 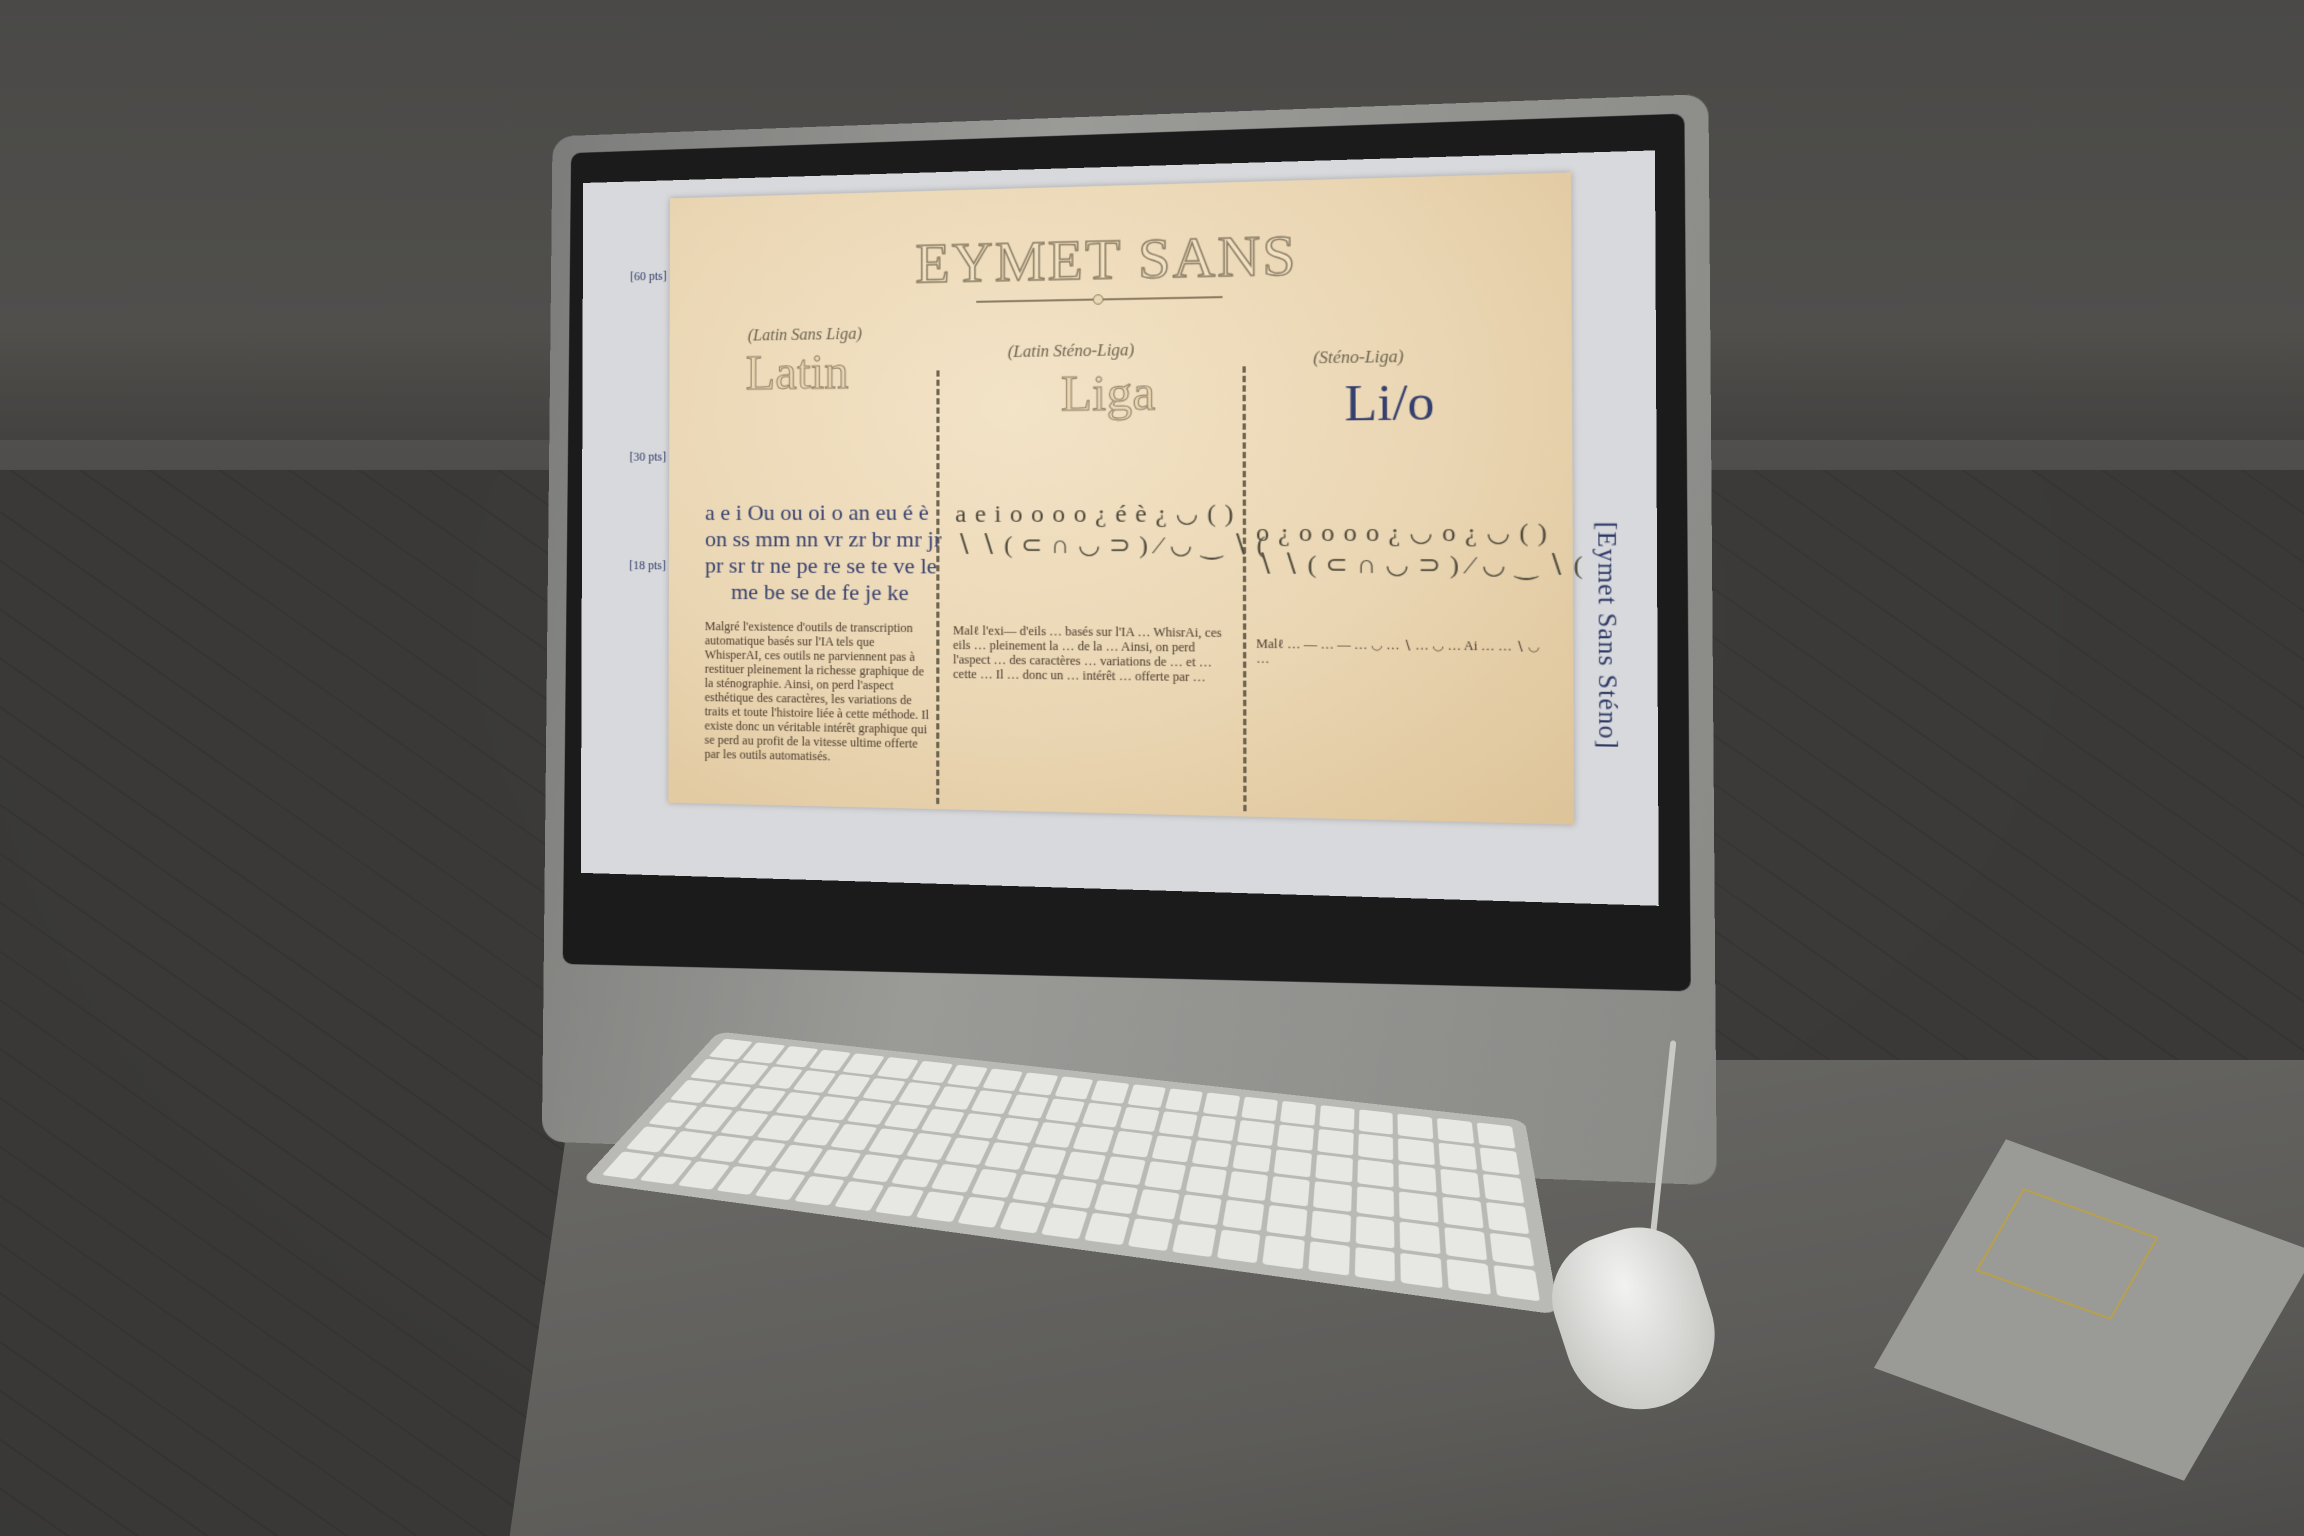 What do you see at coordinates (1098, 299) in the screenshot?
I see `title-ornament-icon` at bounding box center [1098, 299].